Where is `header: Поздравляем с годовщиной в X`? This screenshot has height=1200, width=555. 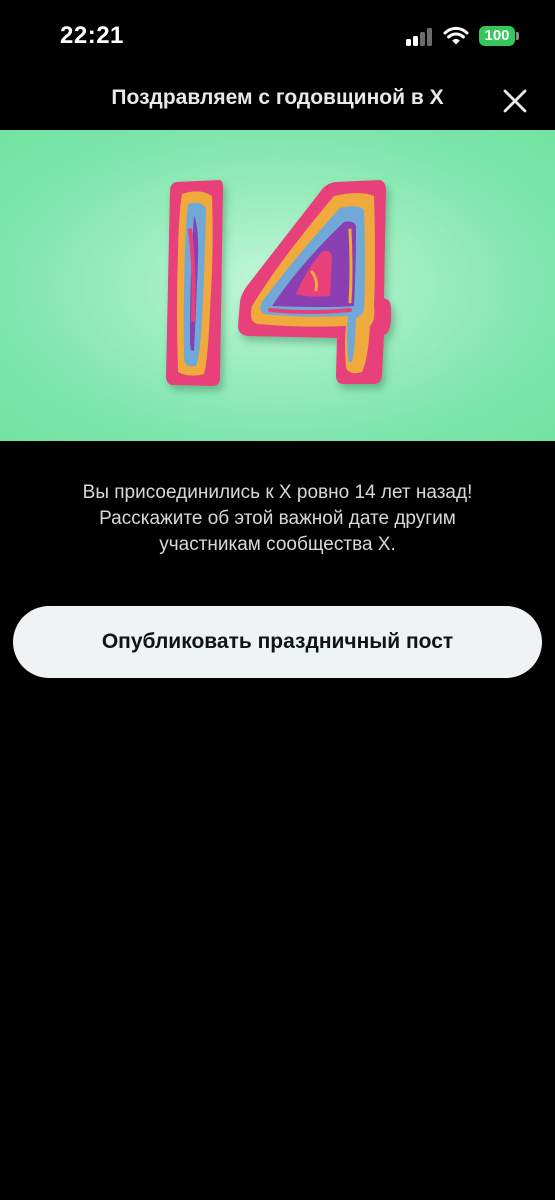 header: Поздравляем с годовщиной в X is located at coordinates (277, 102).